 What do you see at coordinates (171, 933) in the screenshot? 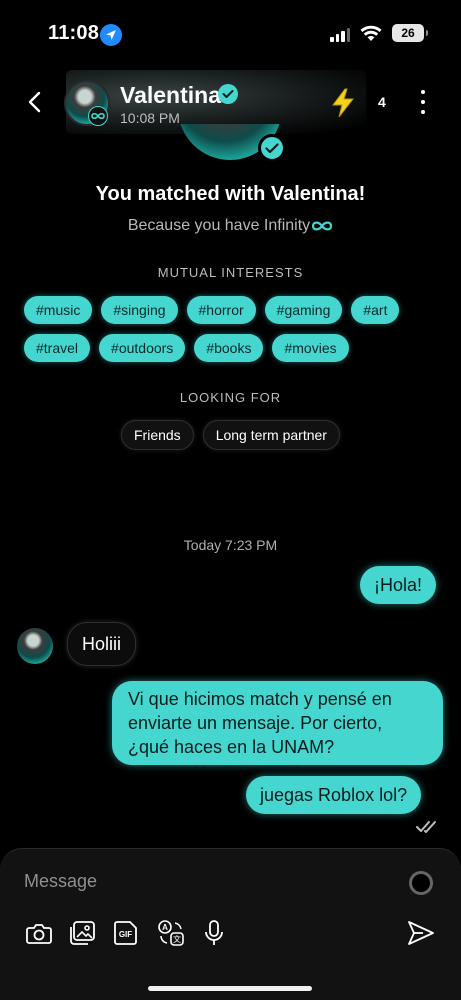
I see `translate-icon: A文` at bounding box center [171, 933].